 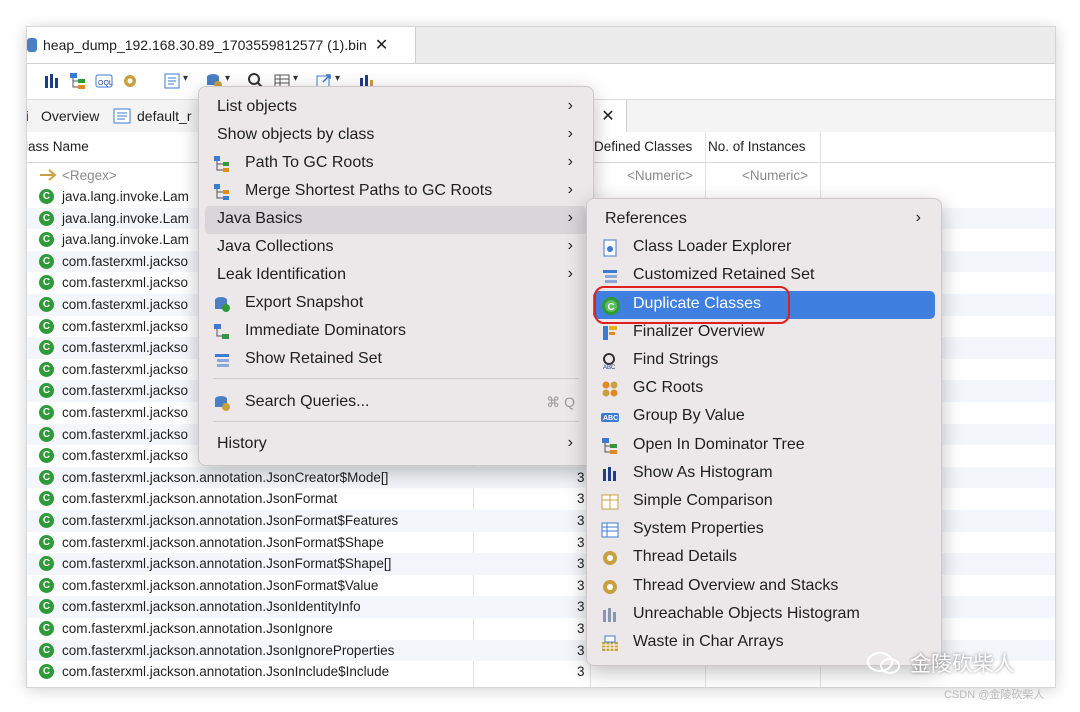 What do you see at coordinates (222, 360) in the screenshot?
I see `retained-set-icon` at bounding box center [222, 360].